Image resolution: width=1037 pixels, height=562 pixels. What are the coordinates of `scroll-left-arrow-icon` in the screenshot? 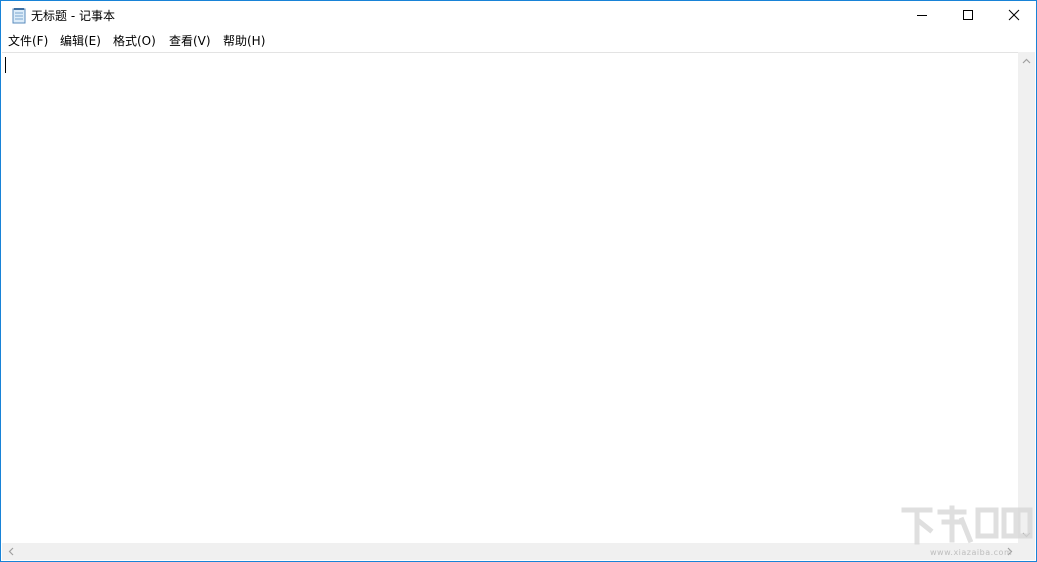 It's located at (10, 551).